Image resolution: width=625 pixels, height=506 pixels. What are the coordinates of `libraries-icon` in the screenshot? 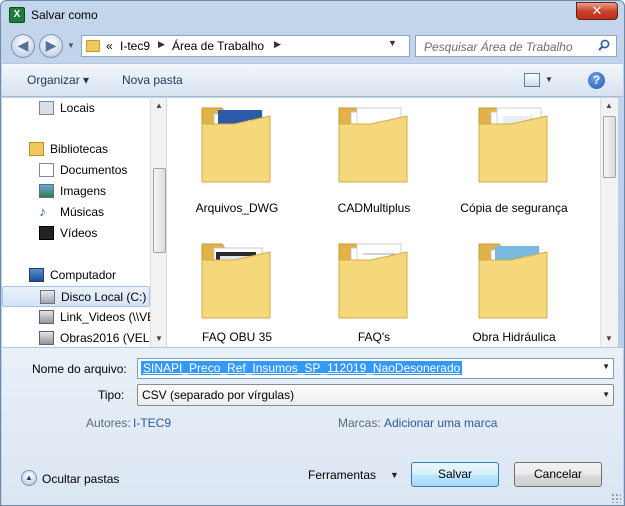 It's located at (36, 149).